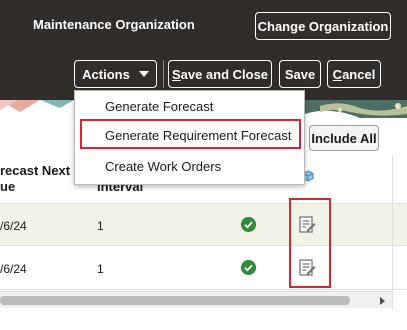 Image resolution: width=407 pixels, height=330 pixels. I want to click on column-header-forecast-next: recast Next ue, so click(35, 178).